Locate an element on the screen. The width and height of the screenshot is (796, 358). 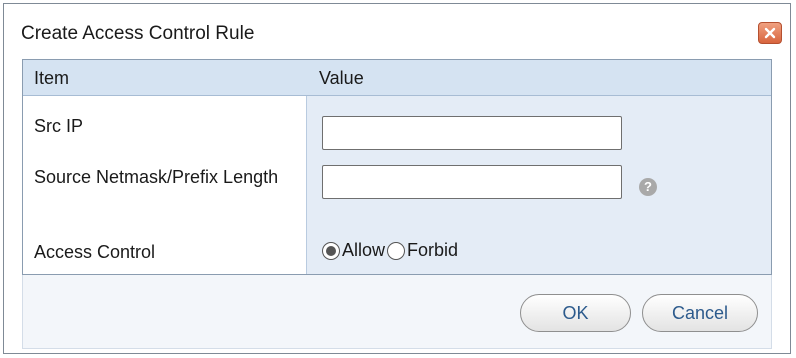
cancel-button: Cancel is located at coordinates (700, 313).